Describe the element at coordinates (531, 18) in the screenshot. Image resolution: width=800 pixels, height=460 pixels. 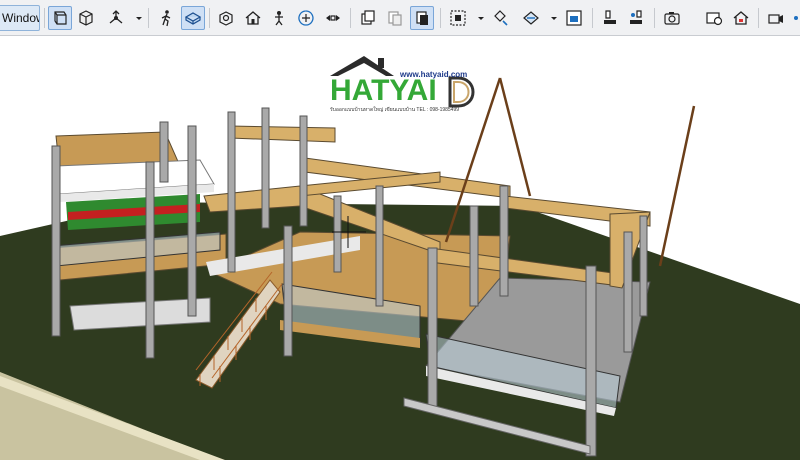
I see `section-box-icon` at that location.